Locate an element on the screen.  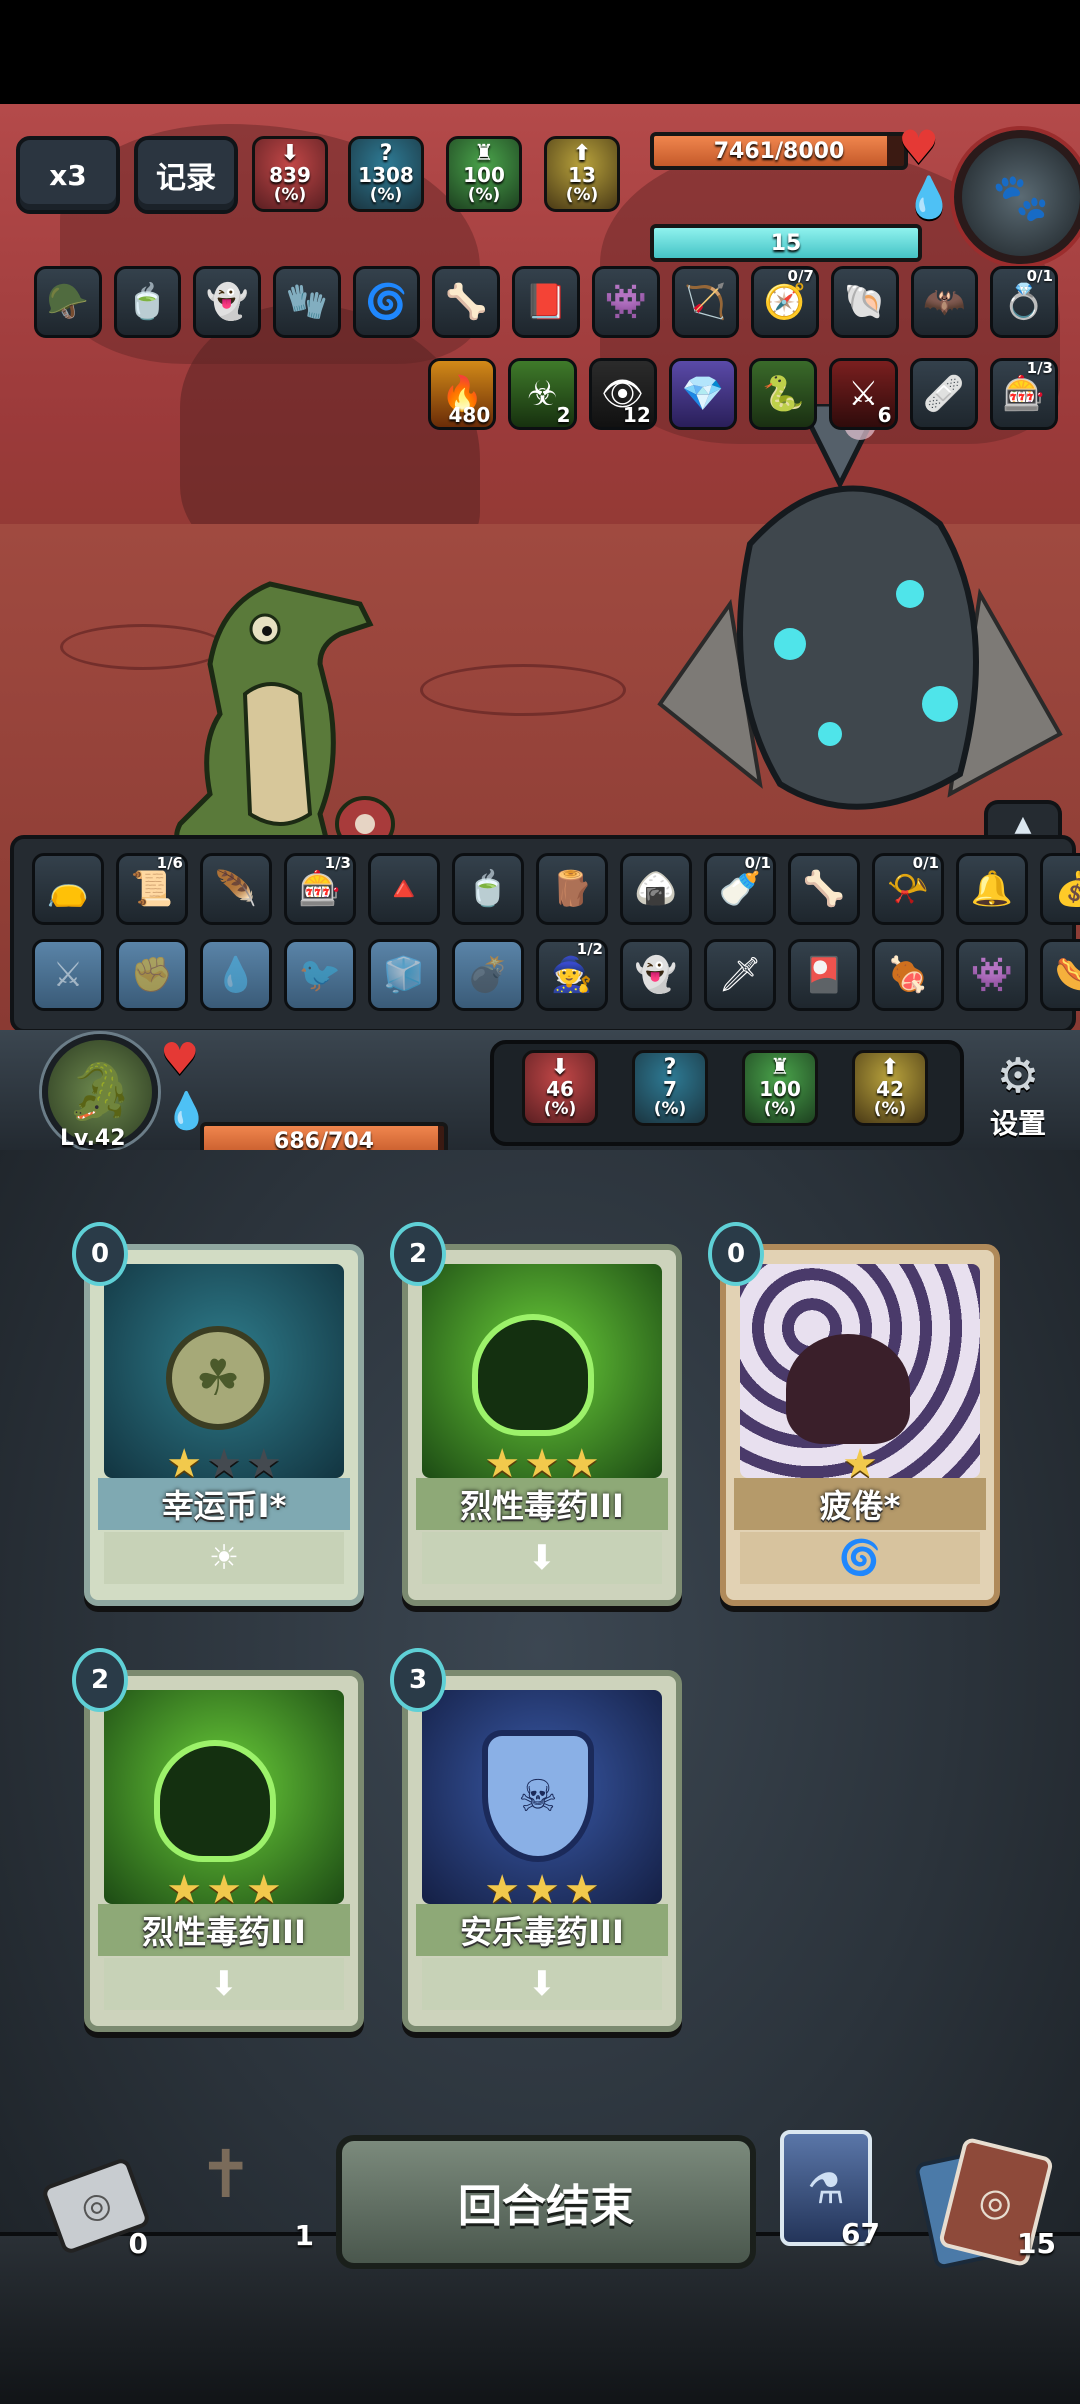
wizard-icon: 🧙 is located at coordinates (572, 975).